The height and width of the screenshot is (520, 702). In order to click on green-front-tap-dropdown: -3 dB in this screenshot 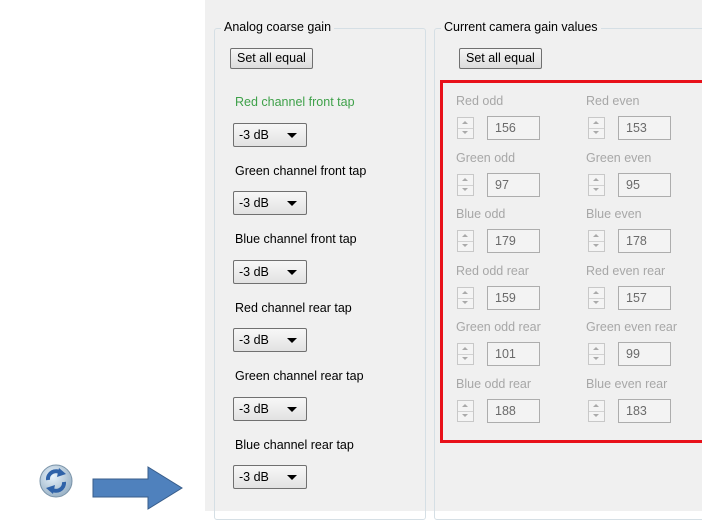, I will do `click(270, 203)`.